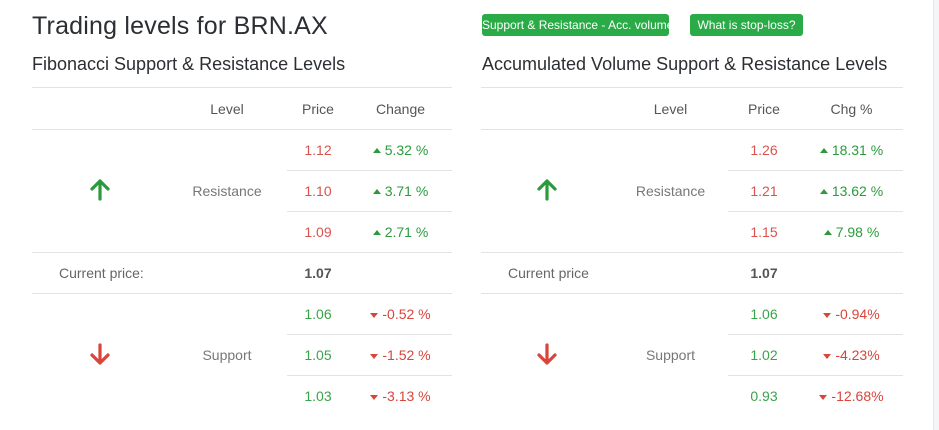 The height and width of the screenshot is (430, 939). I want to click on table-header-row: Level Price Chg %, so click(692, 108).